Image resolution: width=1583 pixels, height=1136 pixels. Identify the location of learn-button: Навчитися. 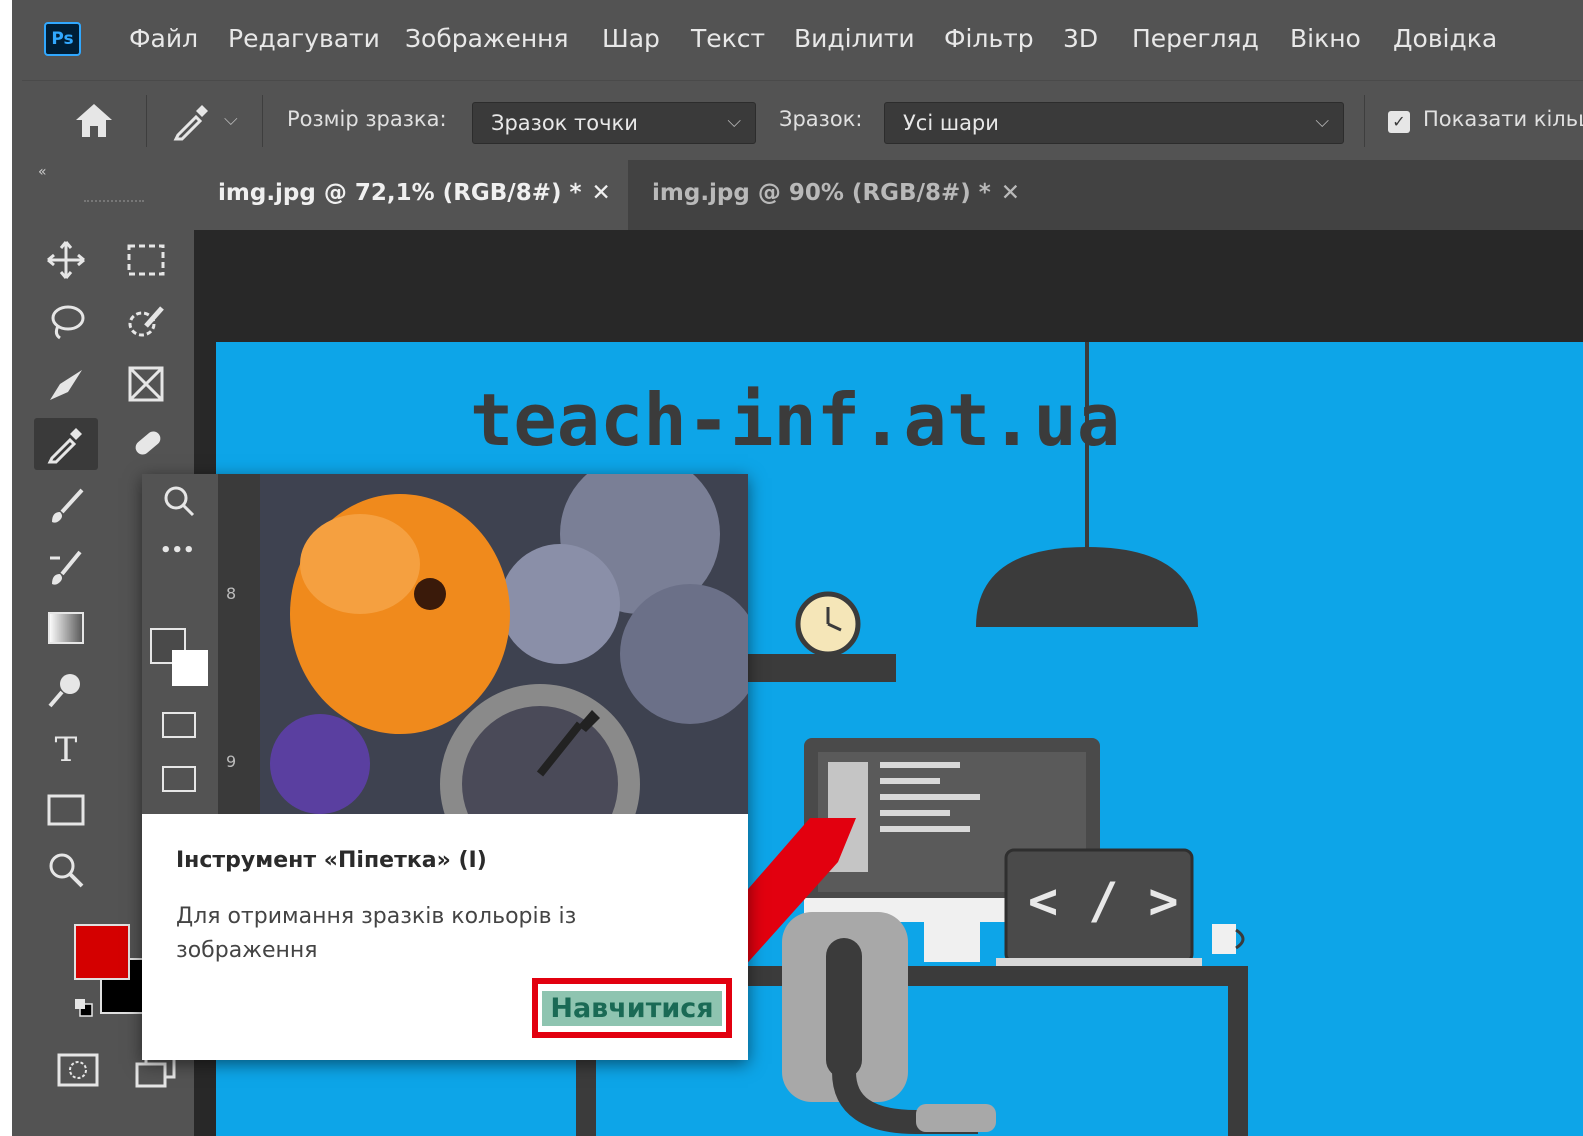
(632, 1008).